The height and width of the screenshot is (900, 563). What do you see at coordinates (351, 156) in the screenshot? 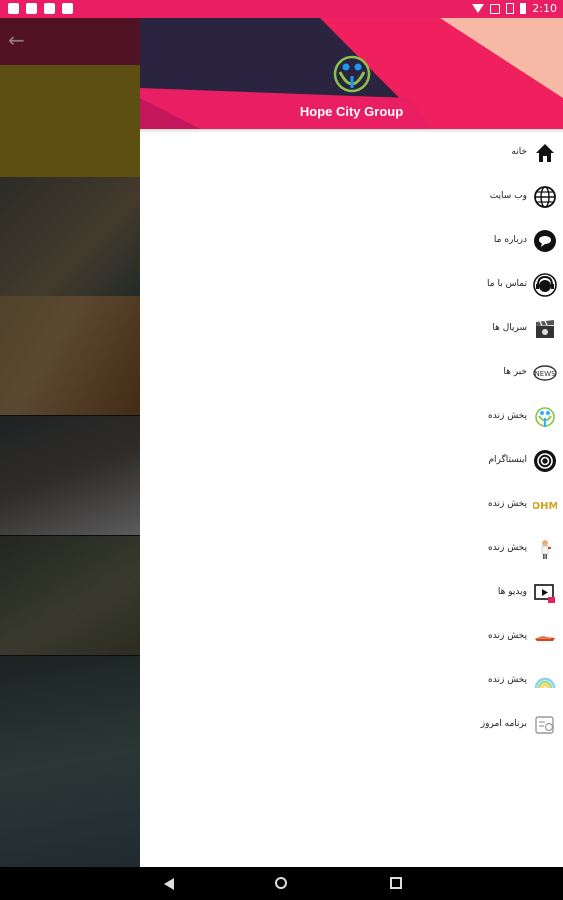
I see `menu-item-home: خانه` at bounding box center [351, 156].